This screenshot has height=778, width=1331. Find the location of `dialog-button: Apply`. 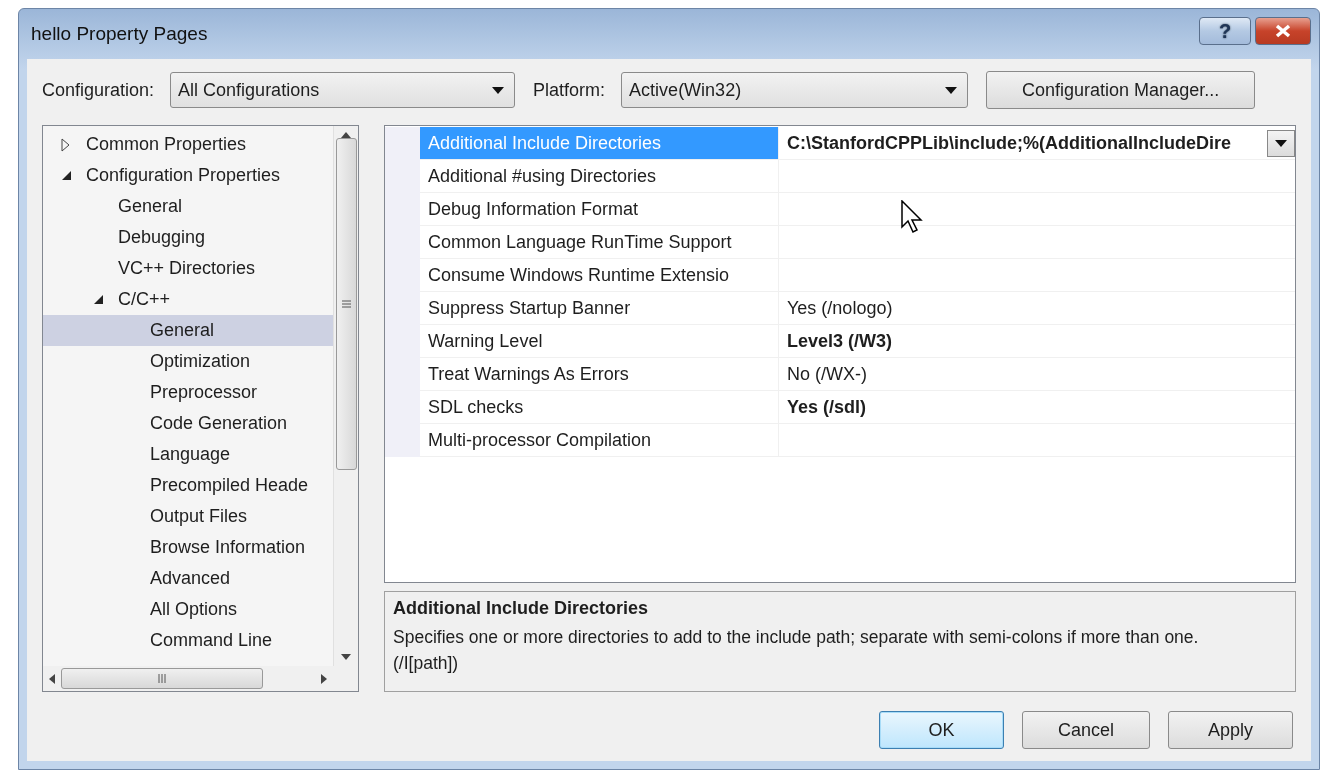

dialog-button: Apply is located at coordinates (1230, 730).